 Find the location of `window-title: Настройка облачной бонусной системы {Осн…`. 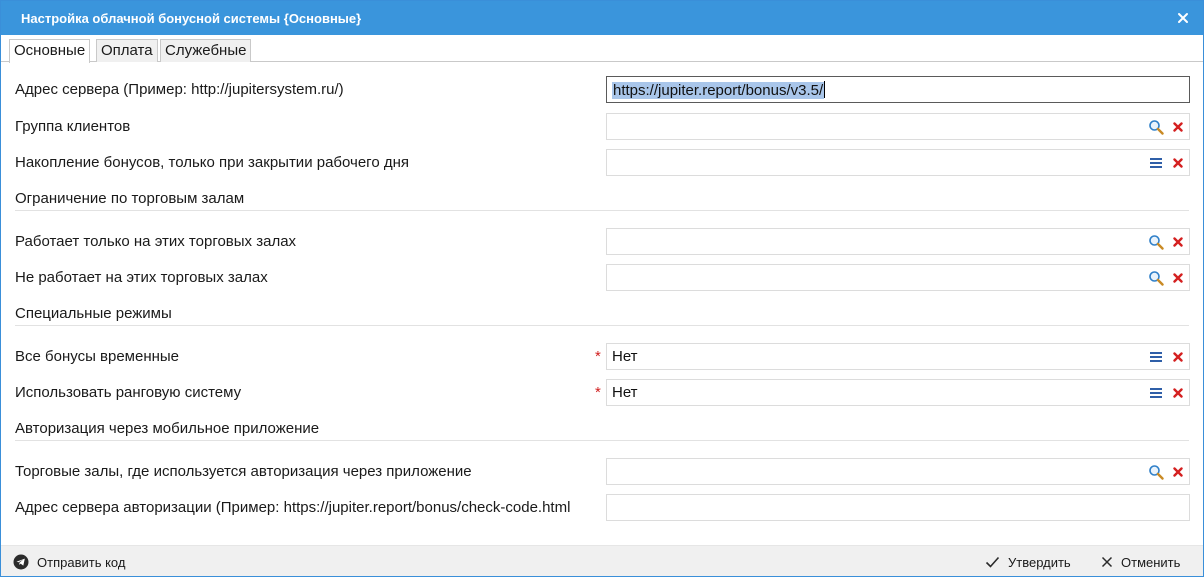

window-title: Настройка облачной бонусной системы {Осн… is located at coordinates (191, 18).